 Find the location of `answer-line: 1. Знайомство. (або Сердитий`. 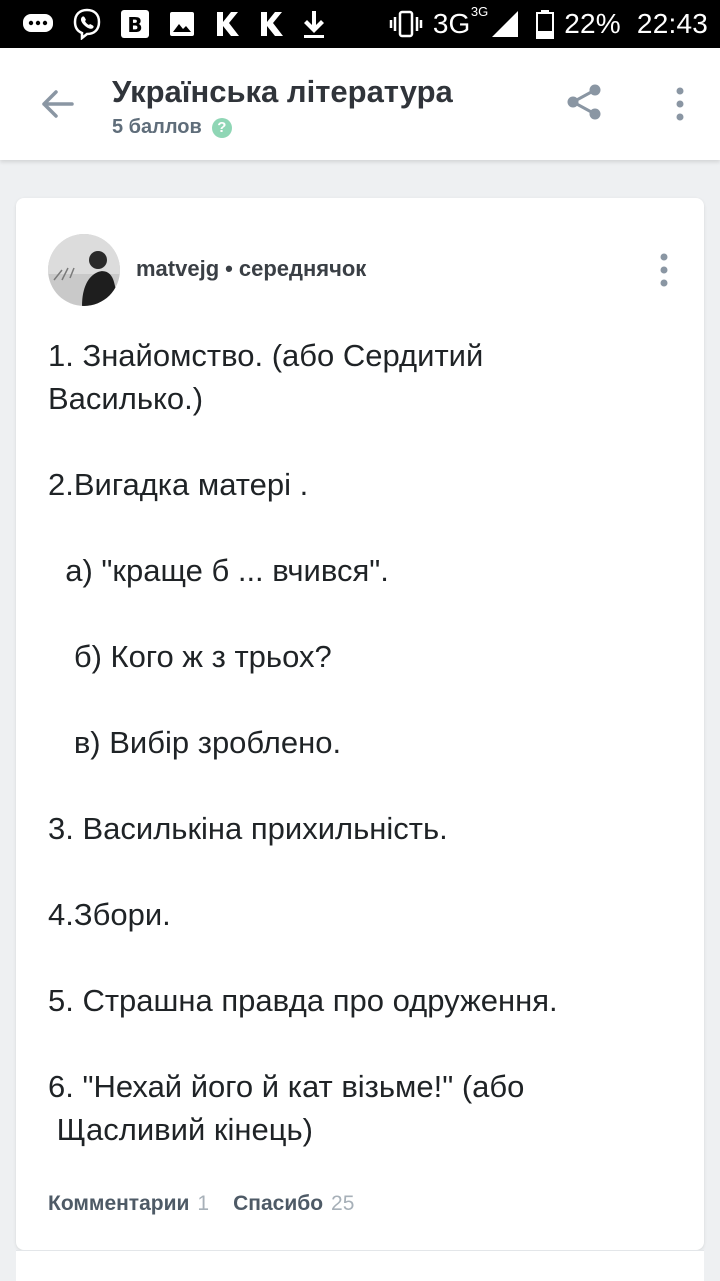

answer-line: 1. Знайомство. (або Сердитий is located at coordinates (266, 355).